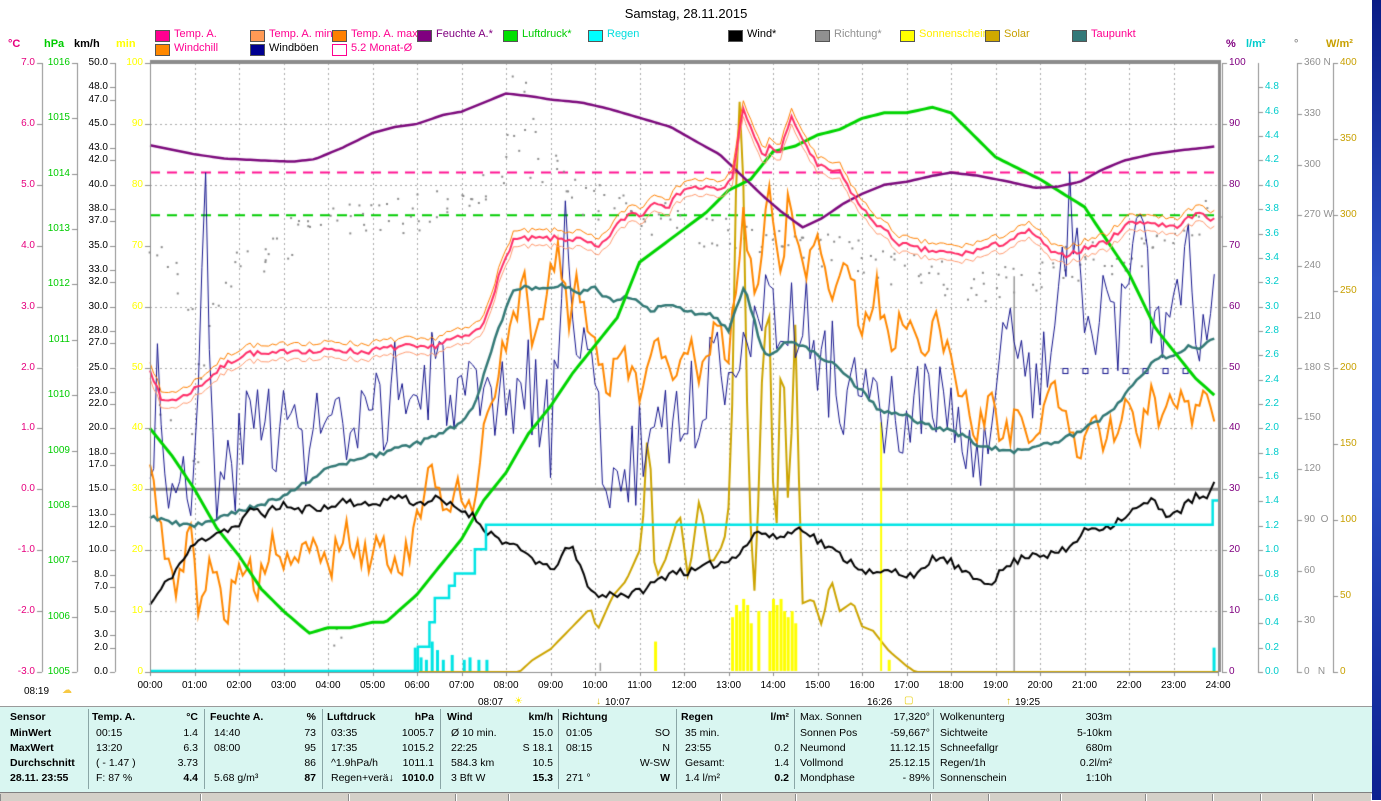 Image resolution: width=1381 pixels, height=801 pixels. What do you see at coordinates (1040, 685) in the screenshot?
I see `x-axis-tick-label: 20:00` at bounding box center [1040, 685].